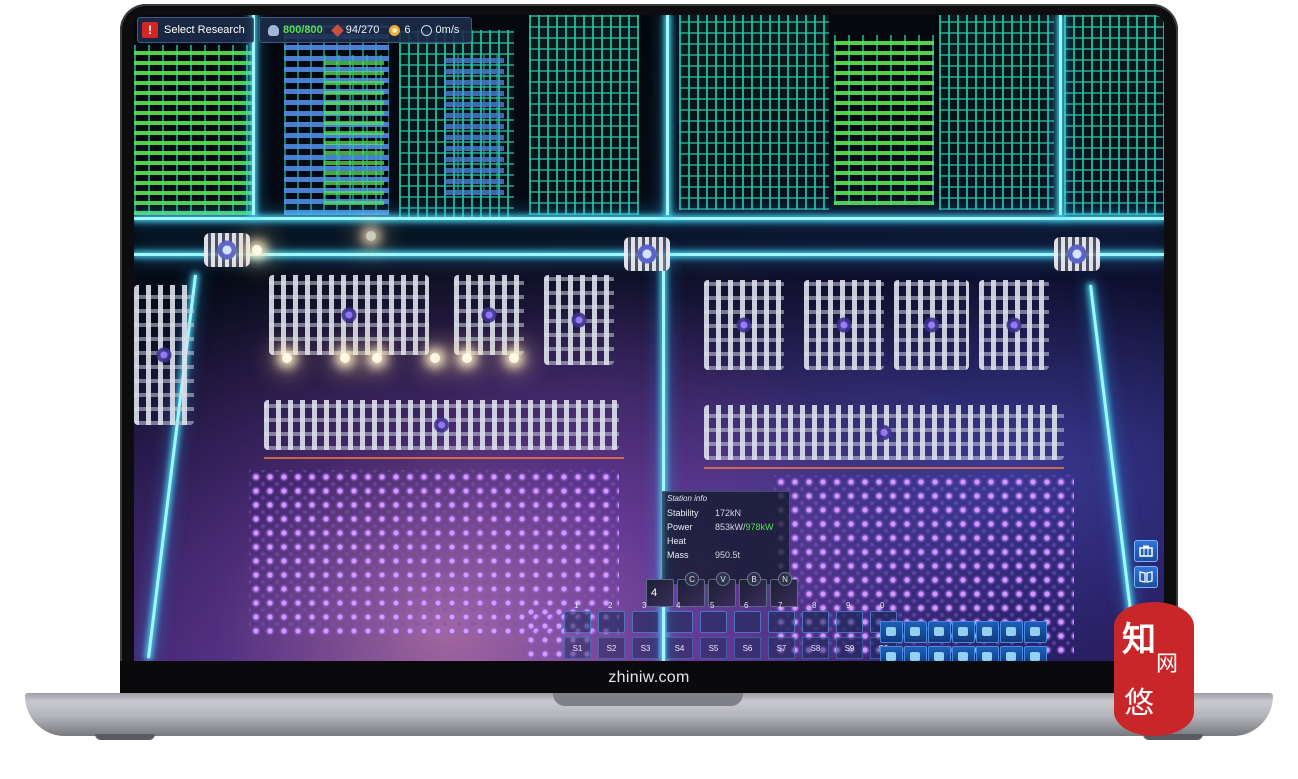 The height and width of the screenshot is (779, 1298). What do you see at coordinates (677, 541) in the screenshot?
I see `stat-label: Heat` at bounding box center [677, 541].